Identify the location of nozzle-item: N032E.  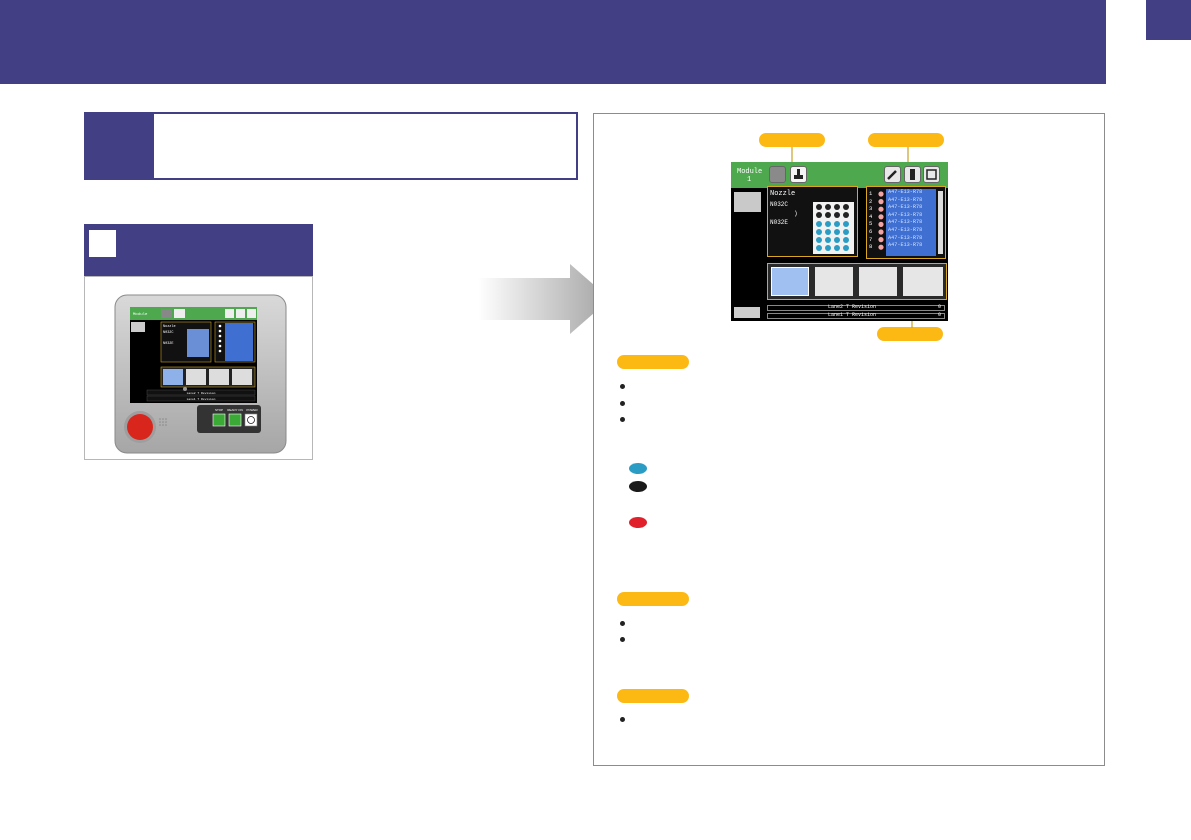
(779, 222).